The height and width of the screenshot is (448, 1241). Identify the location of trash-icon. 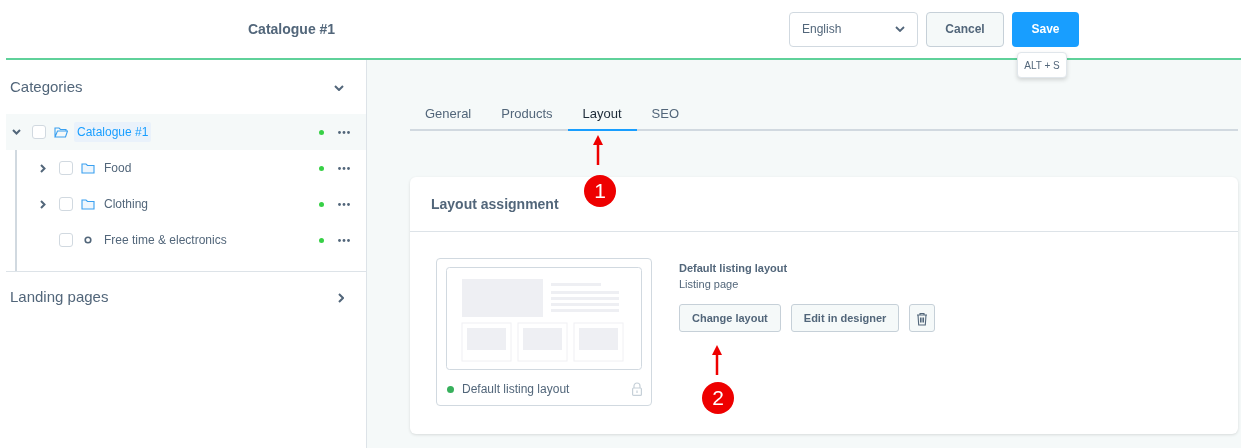
(922, 318).